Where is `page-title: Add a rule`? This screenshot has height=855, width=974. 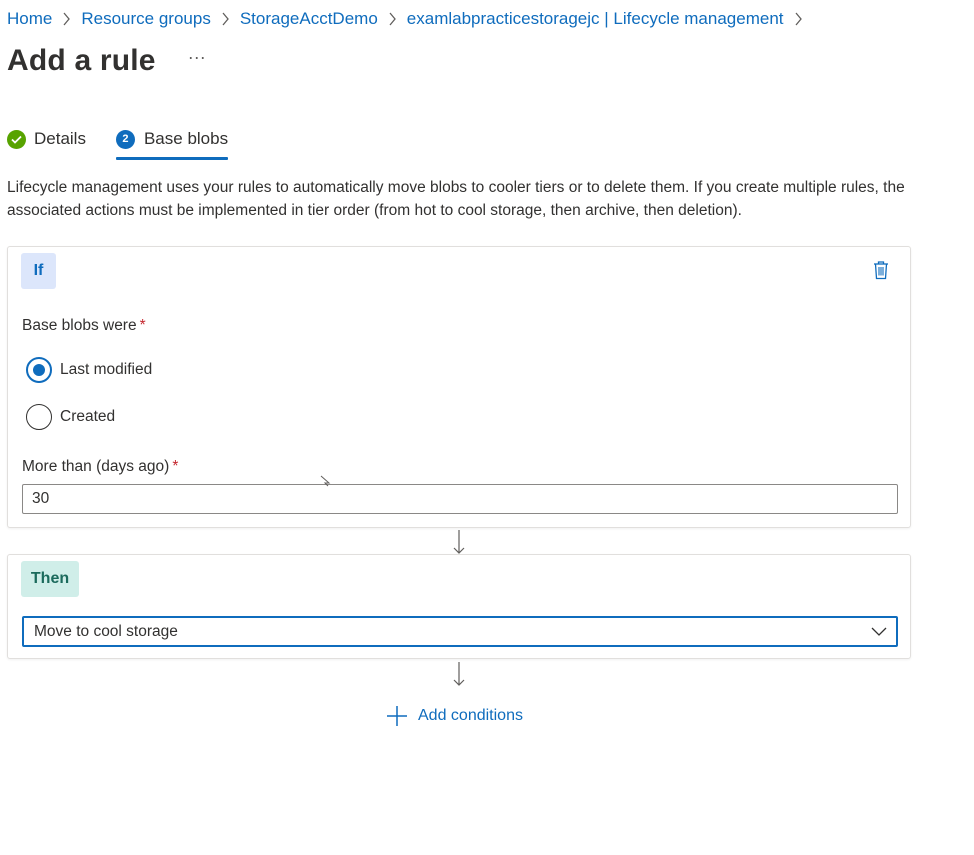 page-title: Add a rule is located at coordinates (81, 60).